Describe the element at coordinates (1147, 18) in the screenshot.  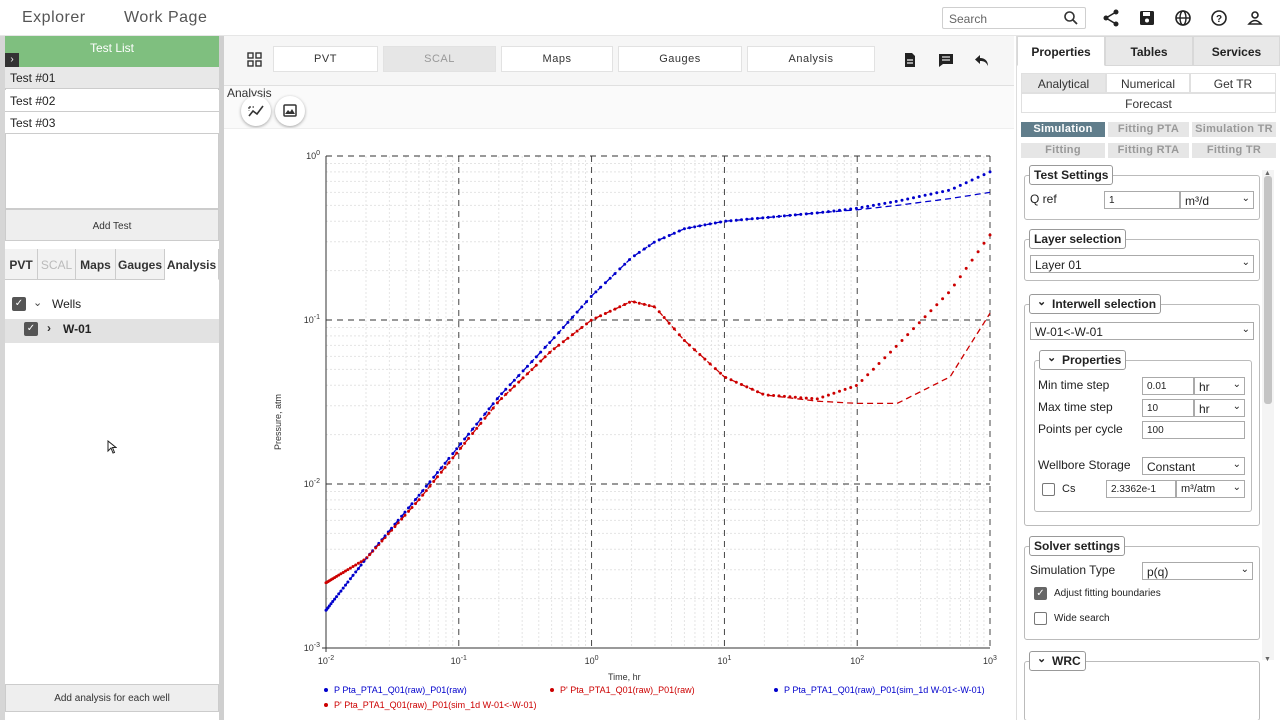
I see `save-icon` at that location.